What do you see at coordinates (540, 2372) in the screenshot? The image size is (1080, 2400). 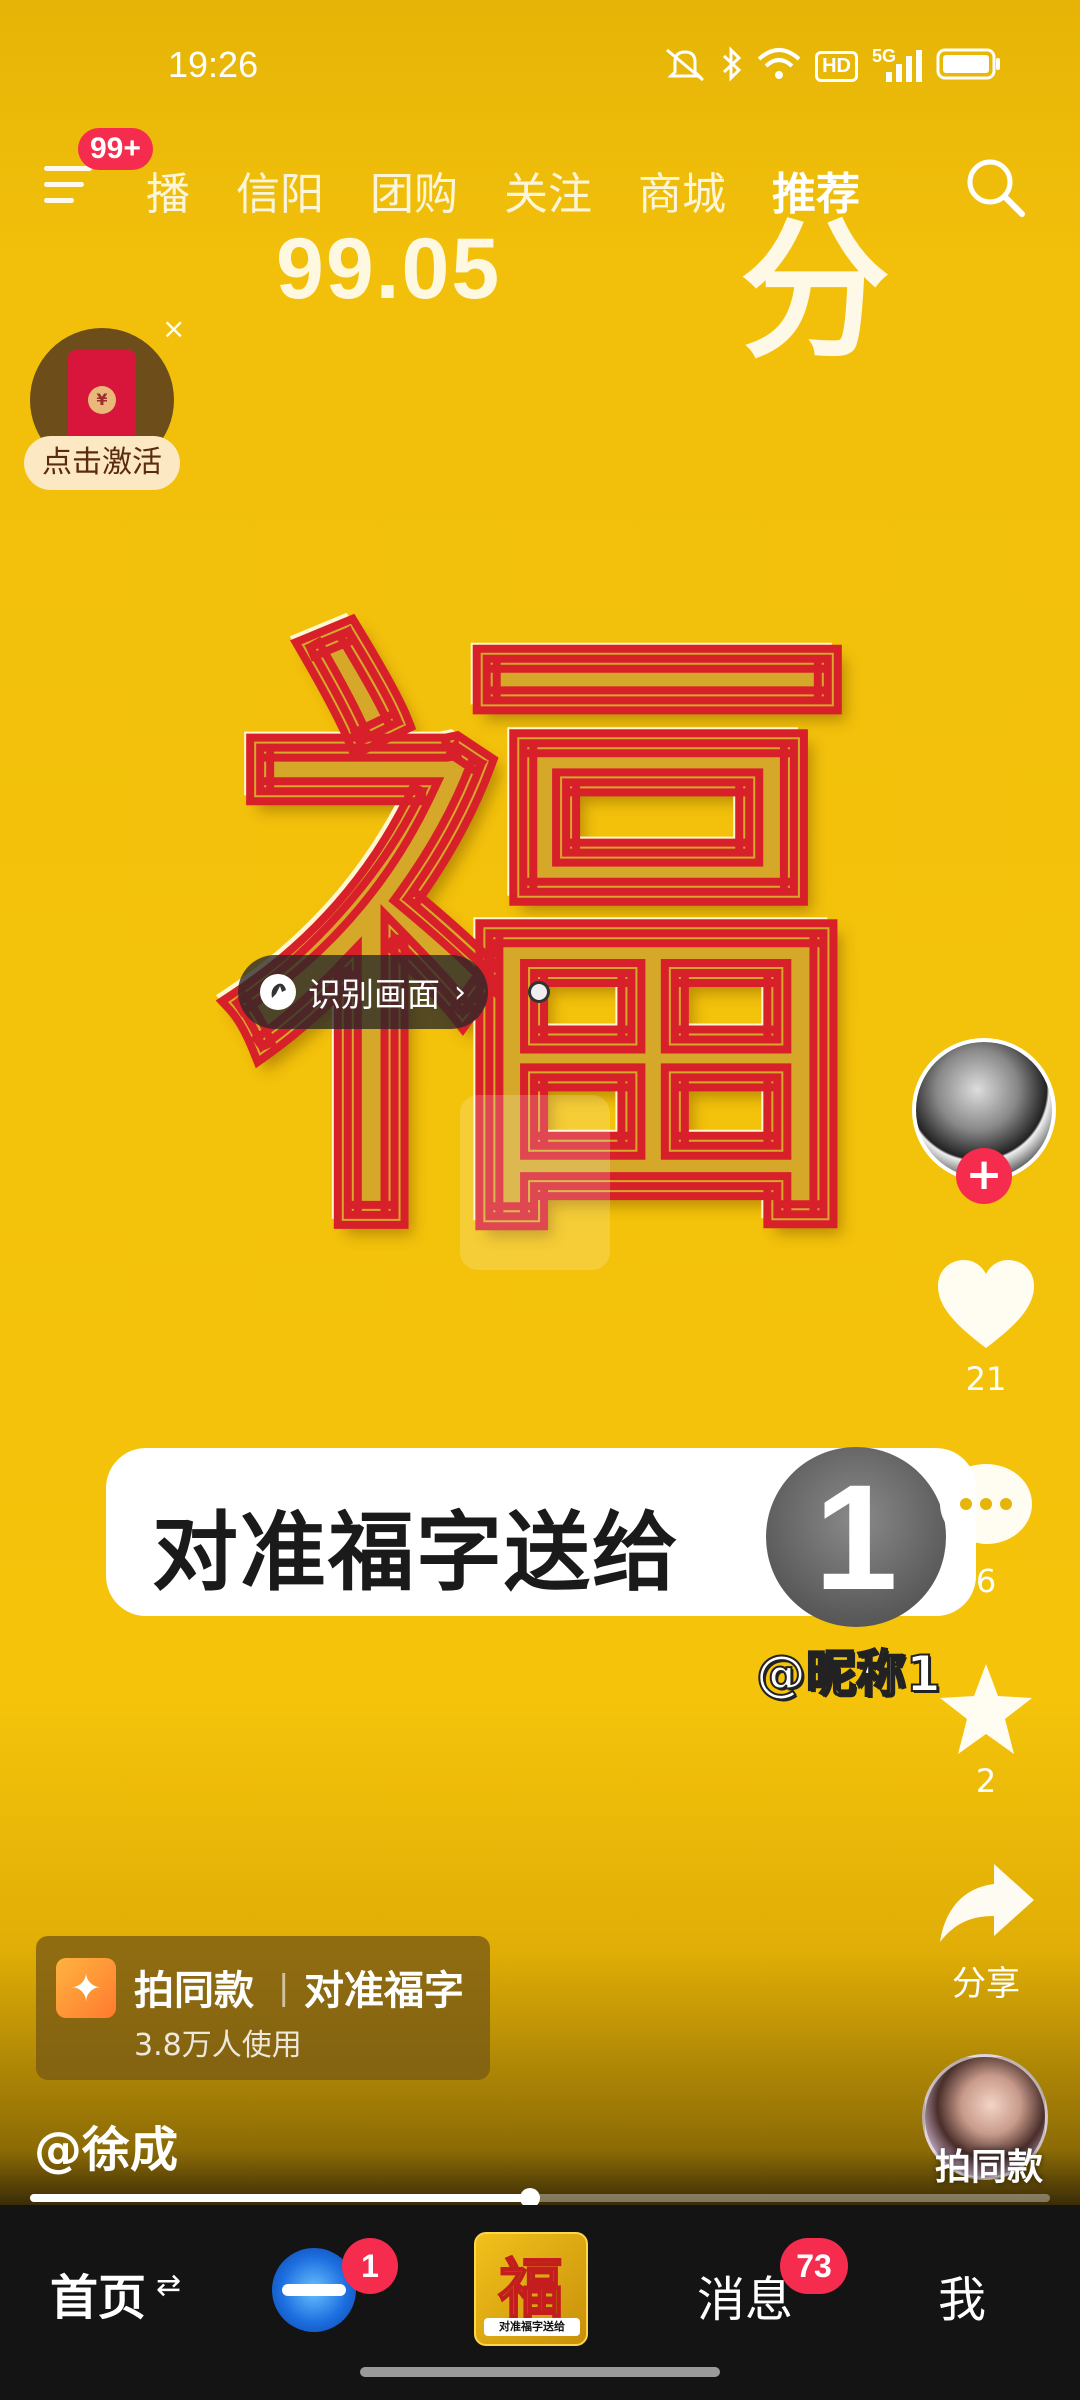 I see `home-indicator` at bounding box center [540, 2372].